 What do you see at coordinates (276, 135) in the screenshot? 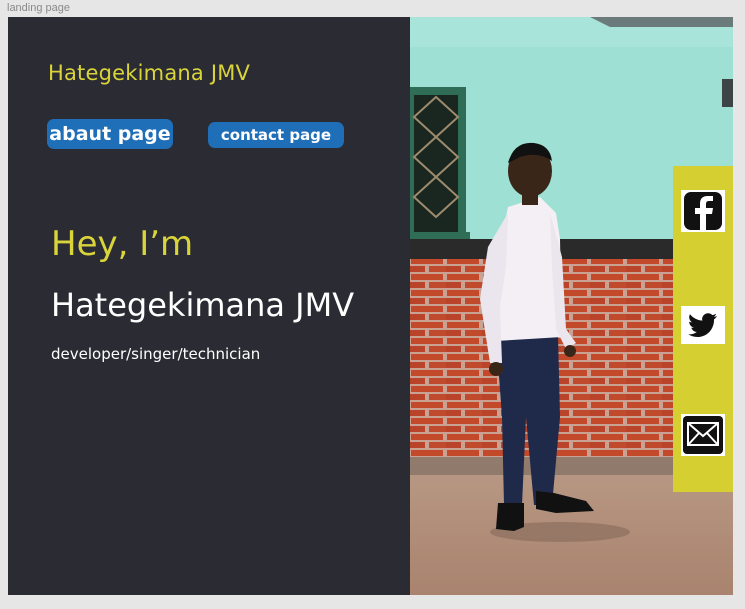
I see `contact-page-button: contact page` at bounding box center [276, 135].